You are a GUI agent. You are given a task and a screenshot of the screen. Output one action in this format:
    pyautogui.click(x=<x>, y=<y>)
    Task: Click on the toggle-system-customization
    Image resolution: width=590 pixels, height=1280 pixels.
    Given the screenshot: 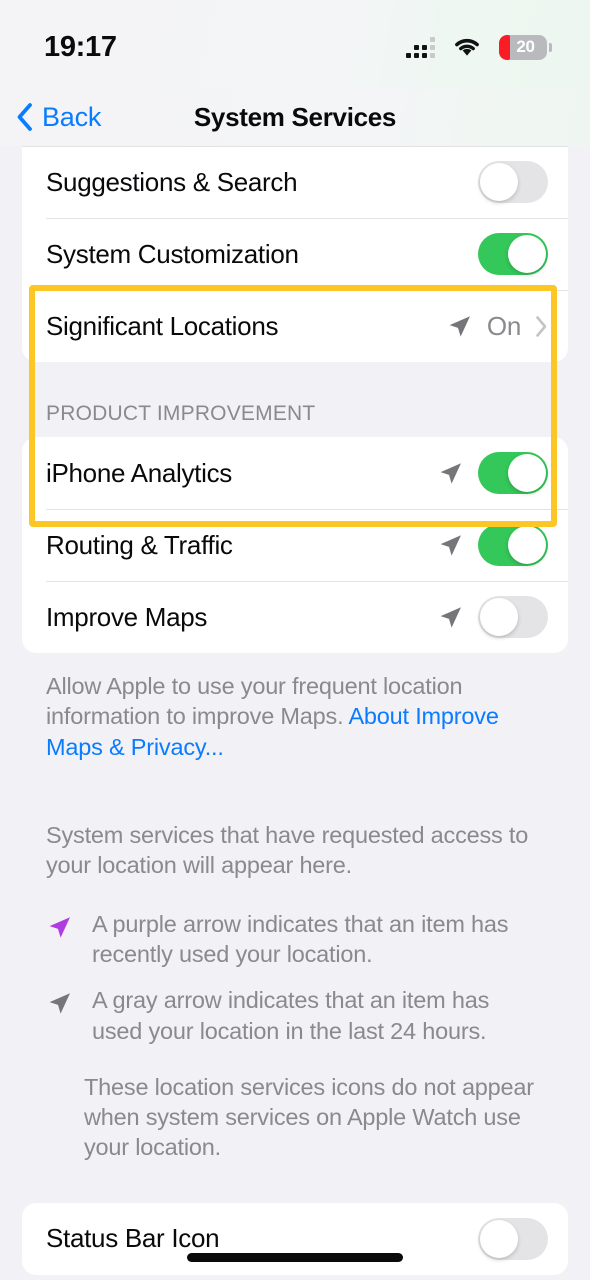 What is the action you would take?
    pyautogui.click(x=513, y=254)
    